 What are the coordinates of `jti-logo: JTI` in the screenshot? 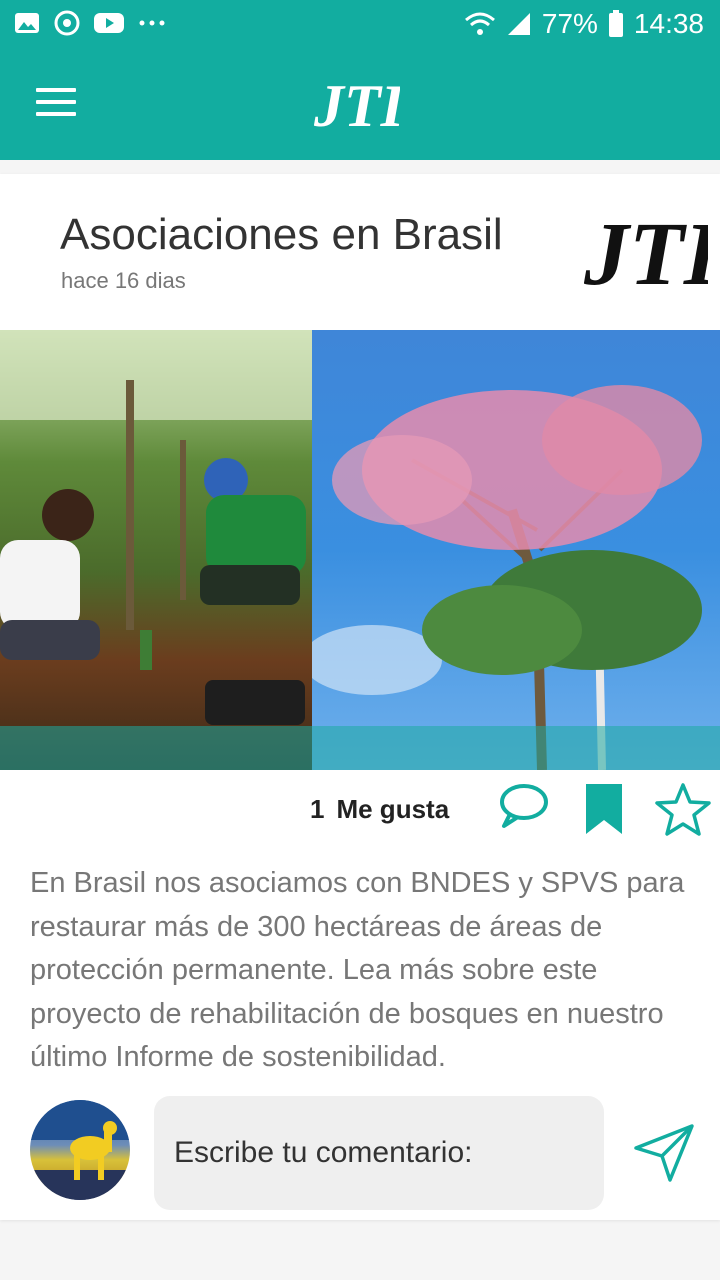 It's located at (357, 104).